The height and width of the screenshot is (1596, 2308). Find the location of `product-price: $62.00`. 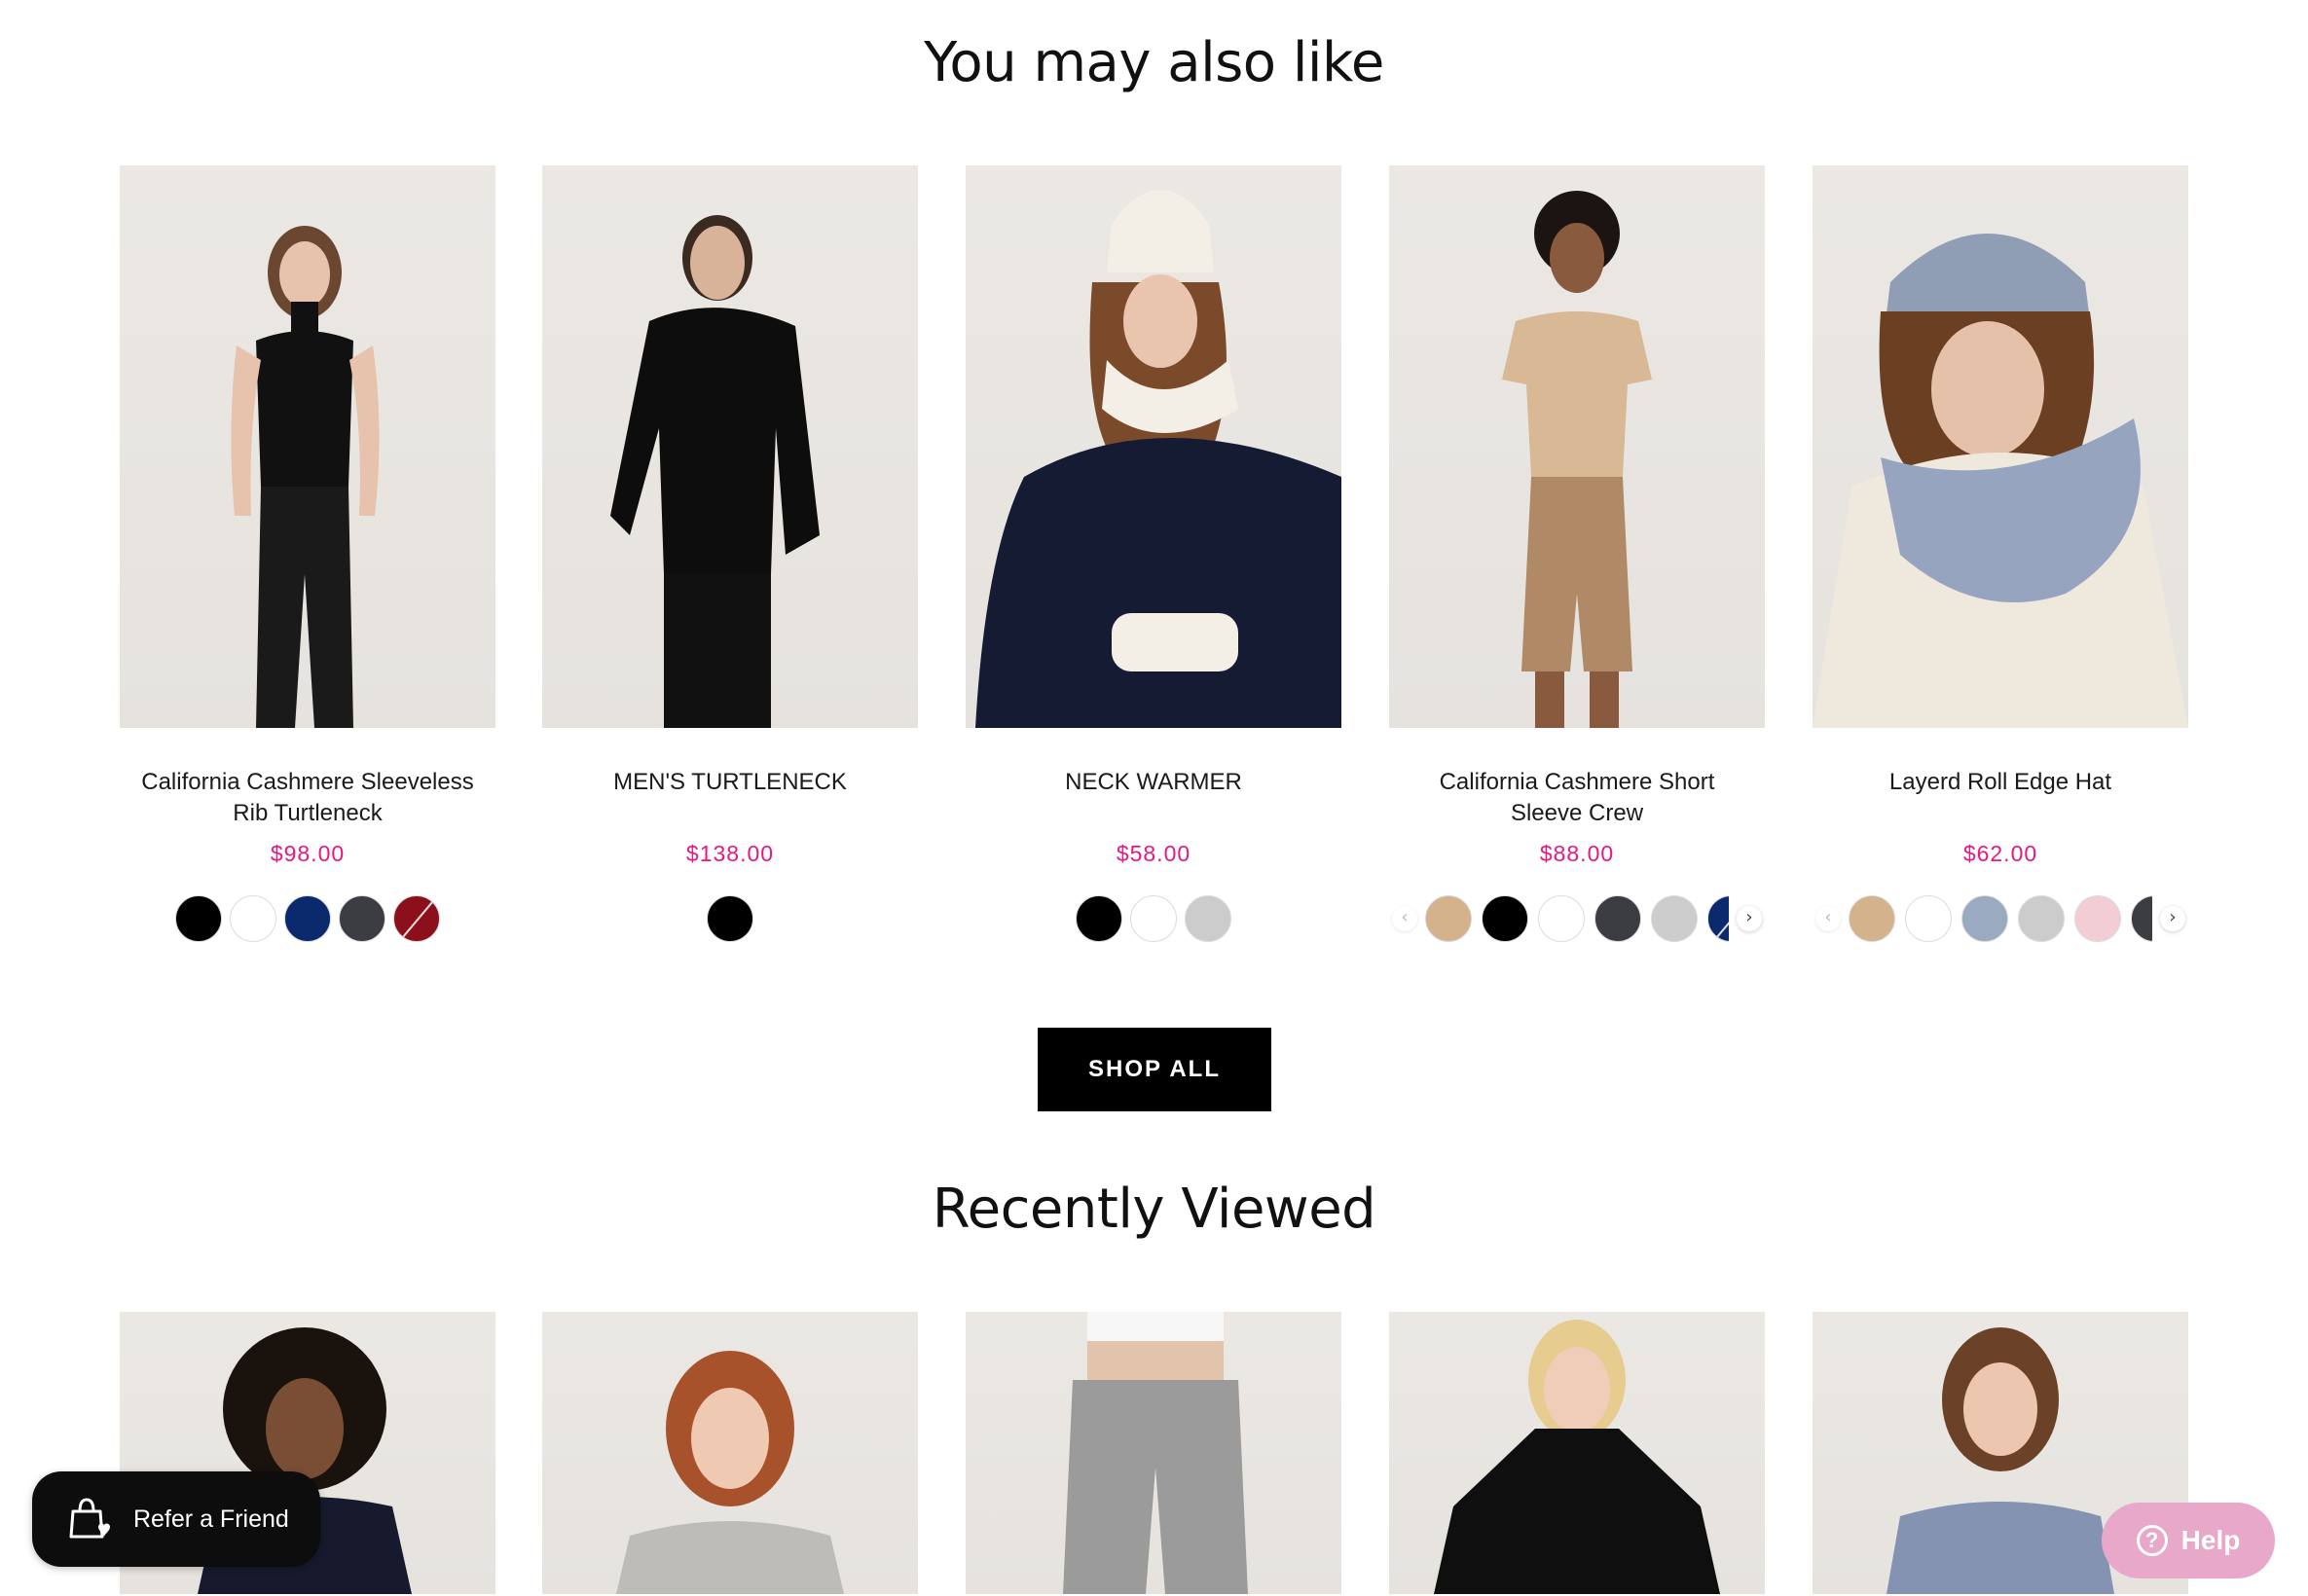

product-price: $62.00 is located at coordinates (2000, 853).